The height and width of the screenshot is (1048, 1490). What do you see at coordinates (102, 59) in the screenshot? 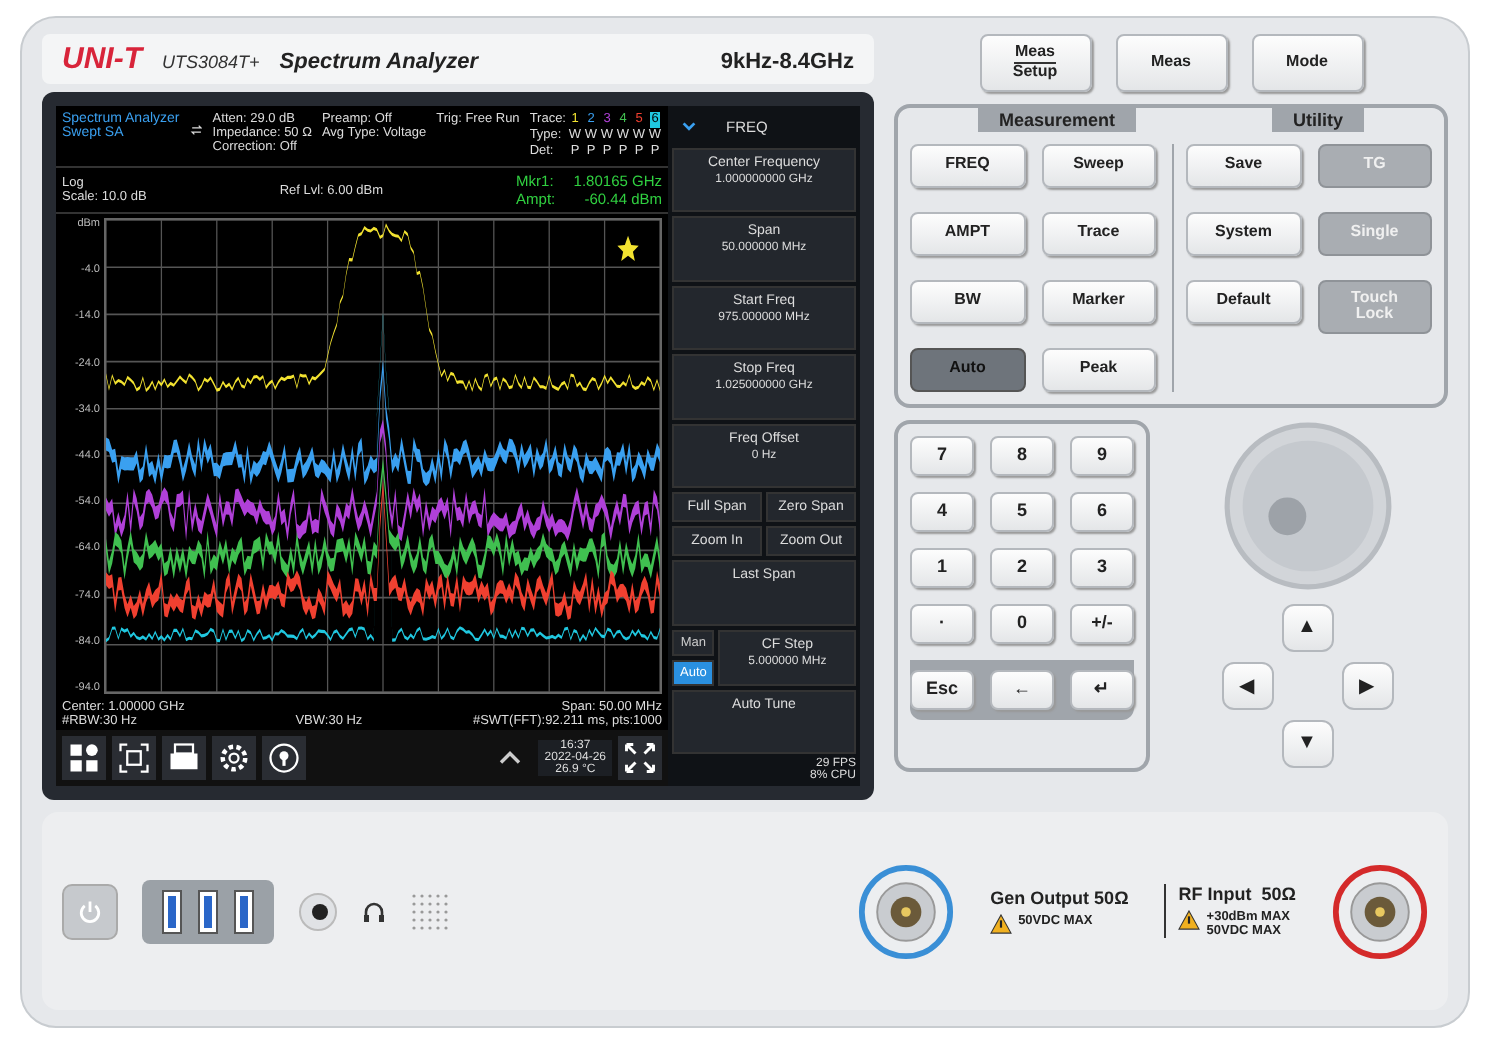
I see `brand-logo: UNI-T` at bounding box center [102, 59].